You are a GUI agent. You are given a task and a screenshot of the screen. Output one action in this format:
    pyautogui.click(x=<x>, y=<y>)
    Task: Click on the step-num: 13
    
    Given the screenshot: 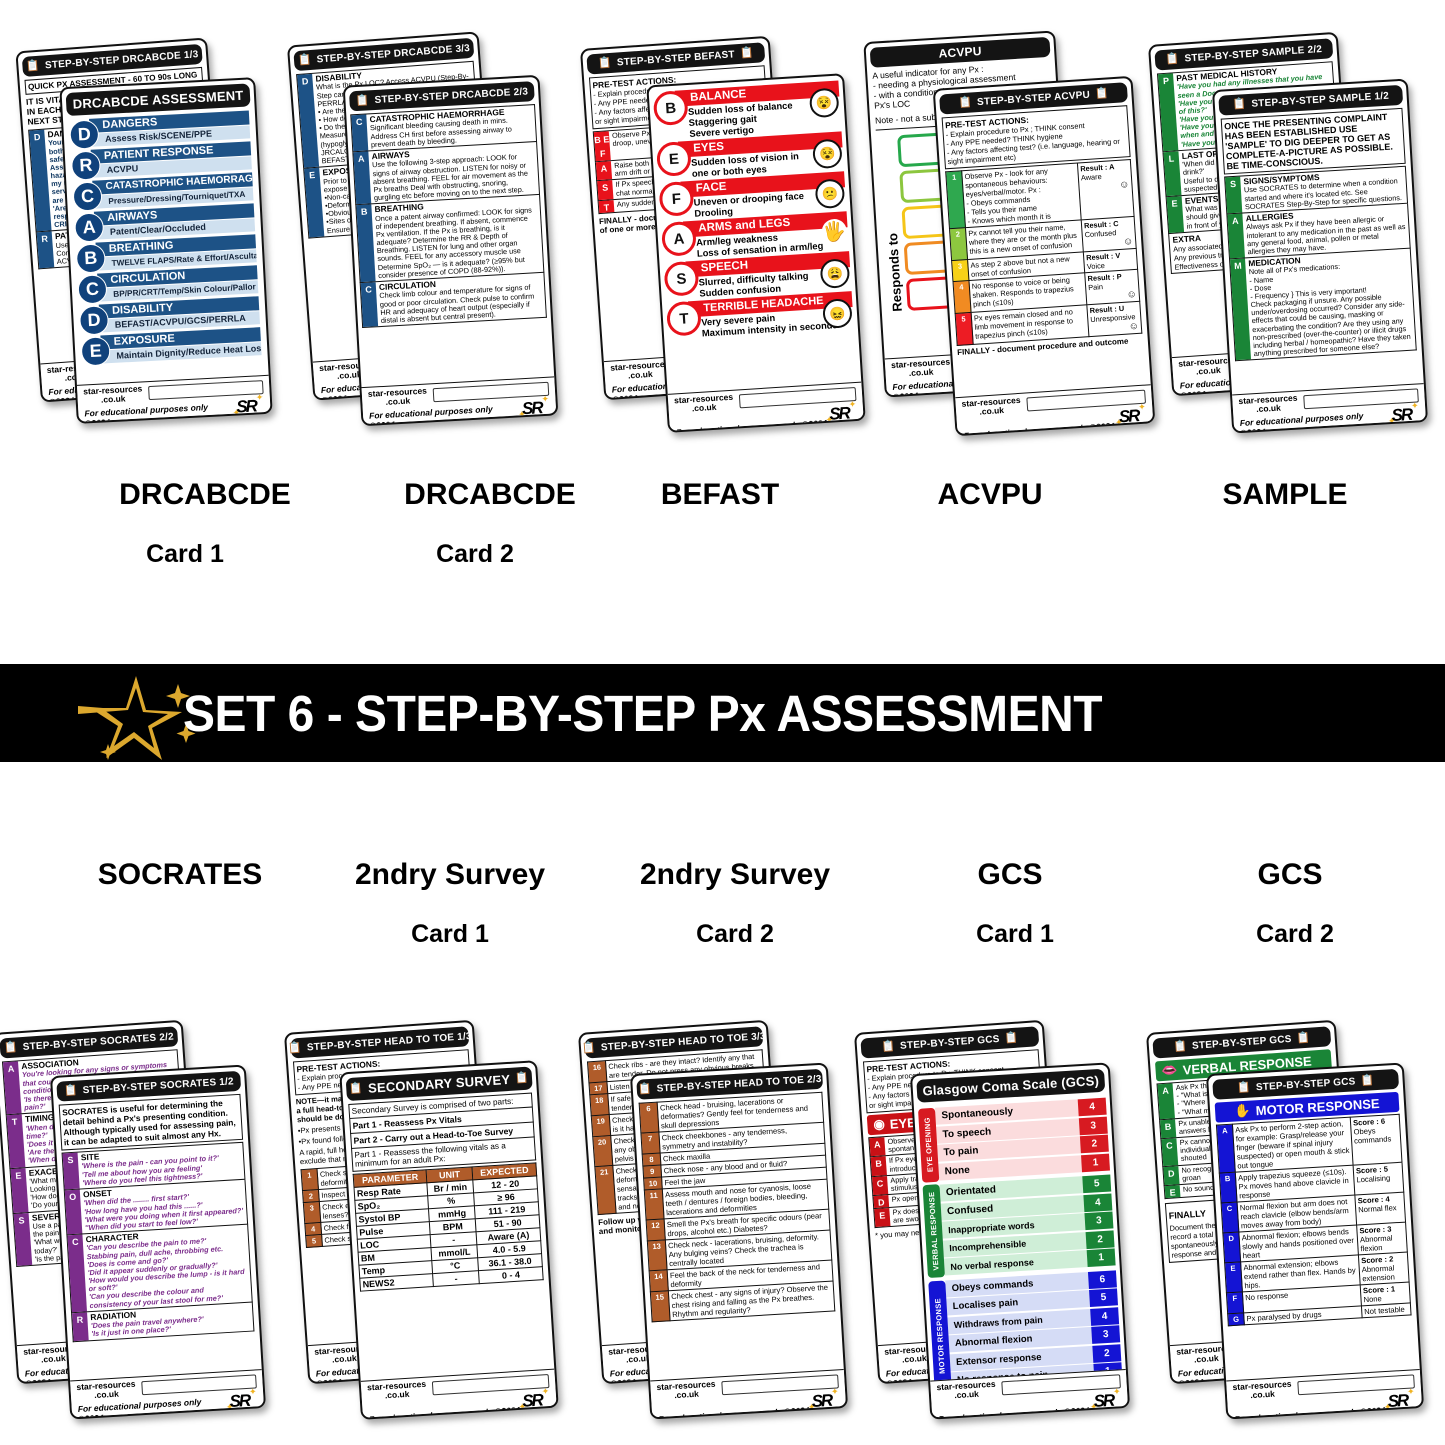 What is the action you would take?
    pyautogui.click(x=657, y=1255)
    